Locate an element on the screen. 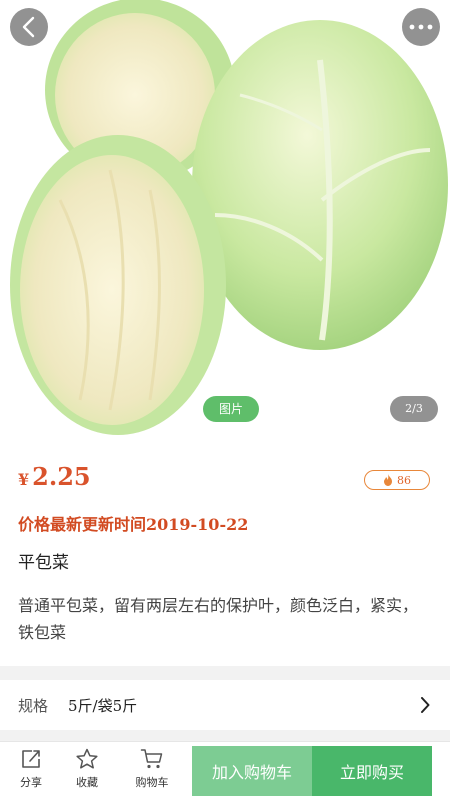 This screenshot has width=450, height=800. spec-label: 规格 is located at coordinates (33, 705).